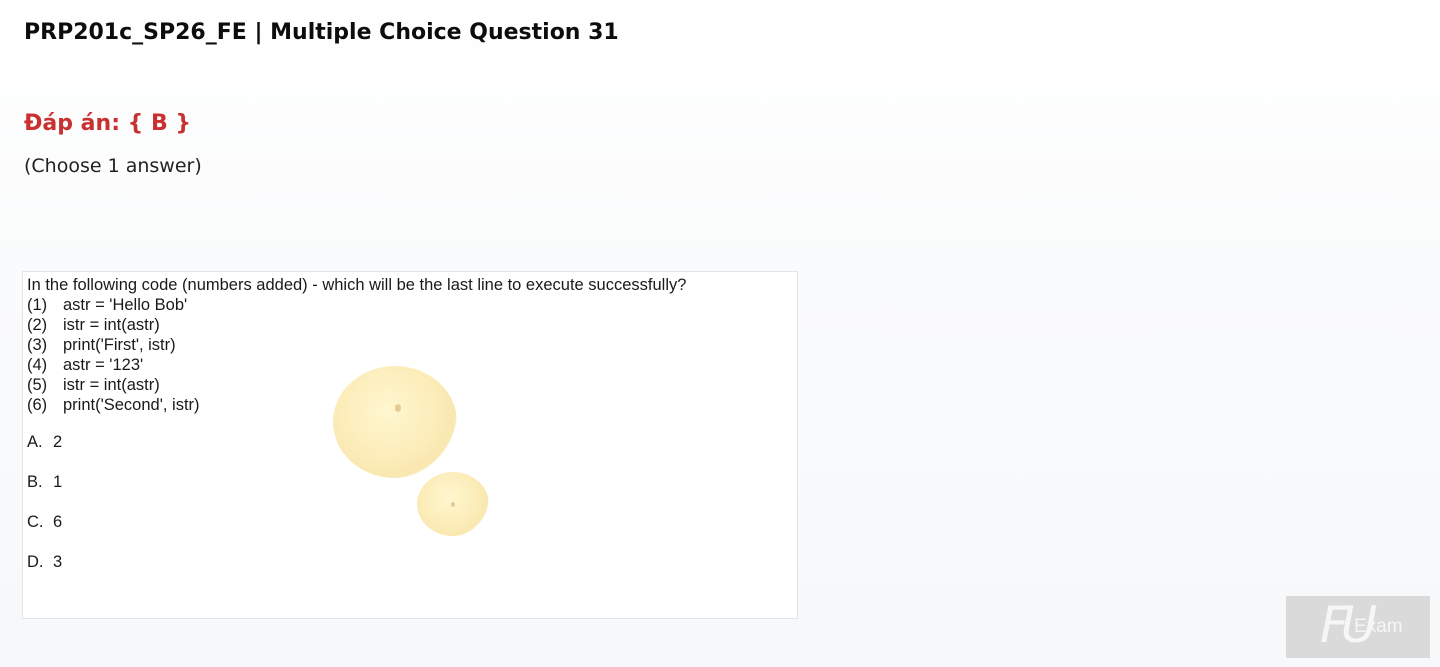  I want to click on answer-options: A. 2 B. 1 C. 6 D. 3, so click(44, 510).